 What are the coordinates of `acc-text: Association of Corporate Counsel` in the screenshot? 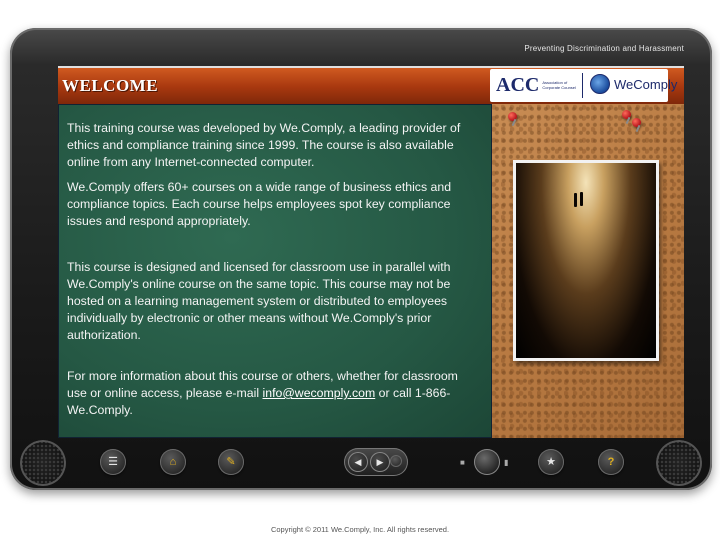 It's located at (559, 85).